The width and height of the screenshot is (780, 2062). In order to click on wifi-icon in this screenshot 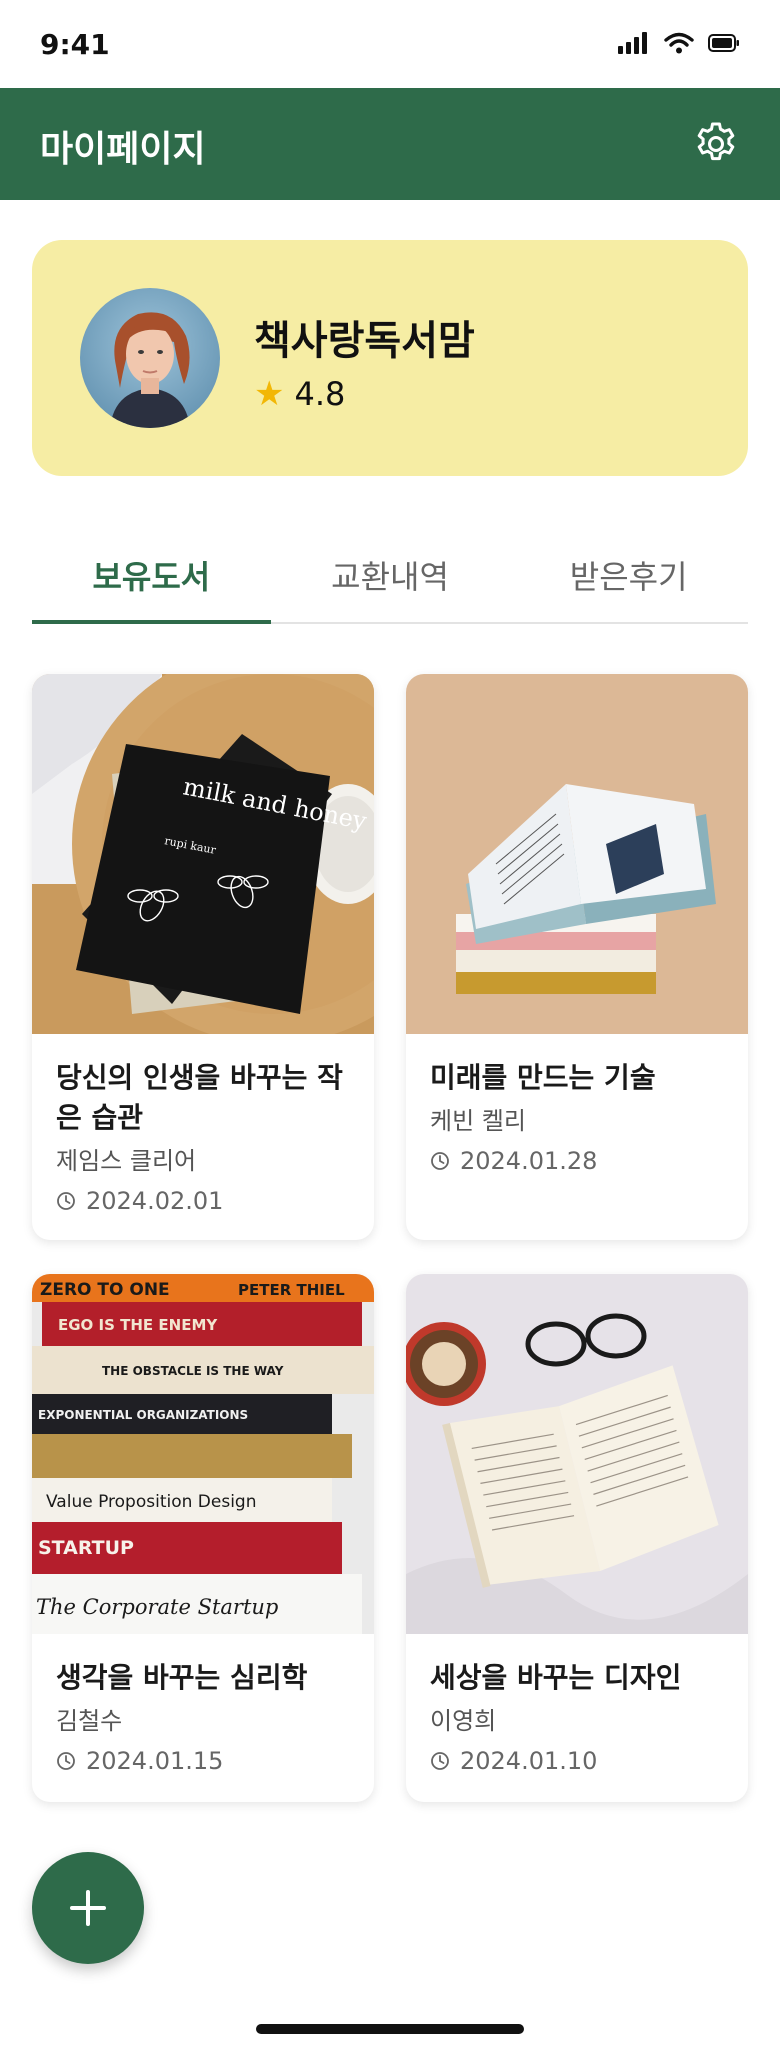, I will do `click(679, 43)`.